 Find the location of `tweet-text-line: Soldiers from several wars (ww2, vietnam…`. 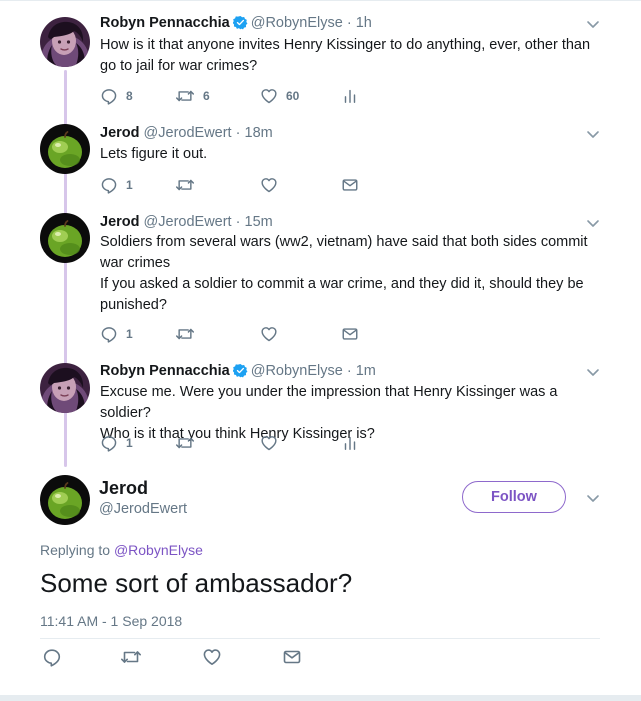

tweet-text-line: Soldiers from several wars (ww2, vietnam… is located at coordinates (344, 252).